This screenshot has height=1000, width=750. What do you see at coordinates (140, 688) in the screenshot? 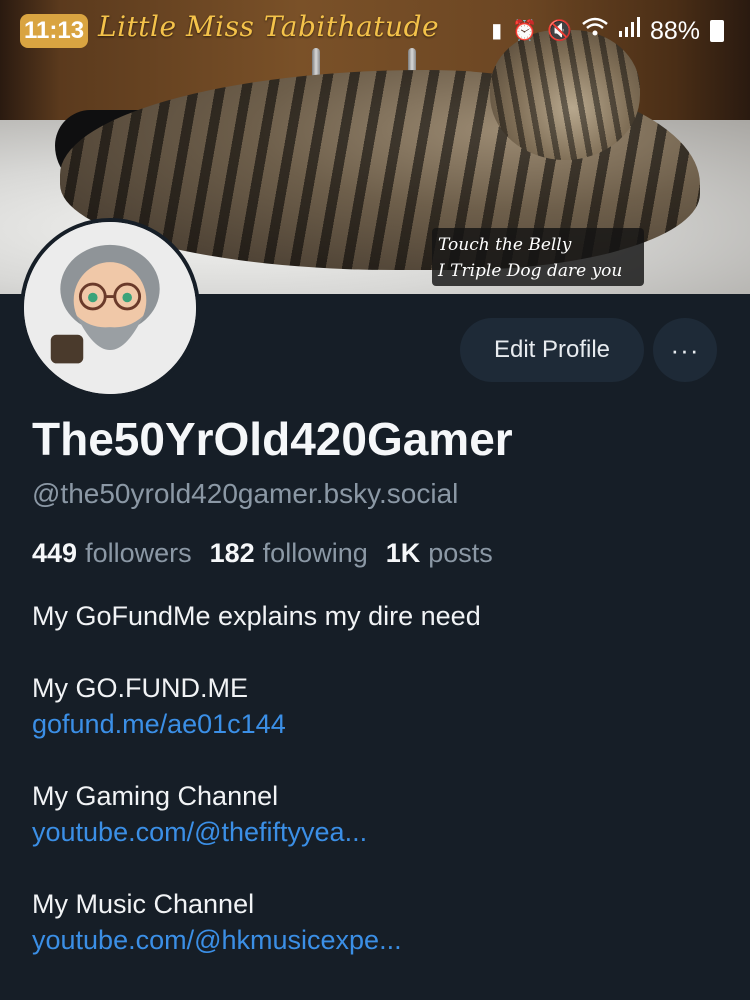
I see `bio-gofundme-heading: My GO.FUND.ME` at bounding box center [140, 688].